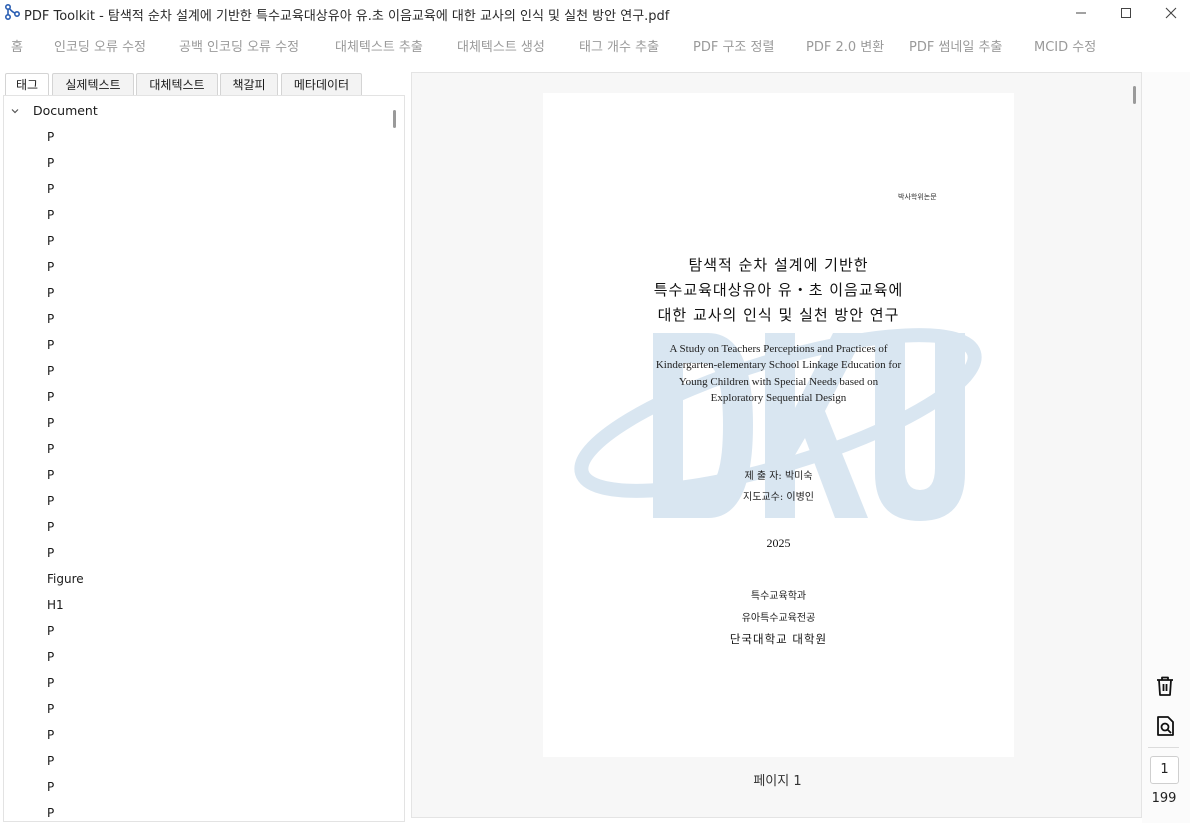  Describe the element at coordinates (1134, 95) in the screenshot. I see `viewer-scrollbar` at that location.